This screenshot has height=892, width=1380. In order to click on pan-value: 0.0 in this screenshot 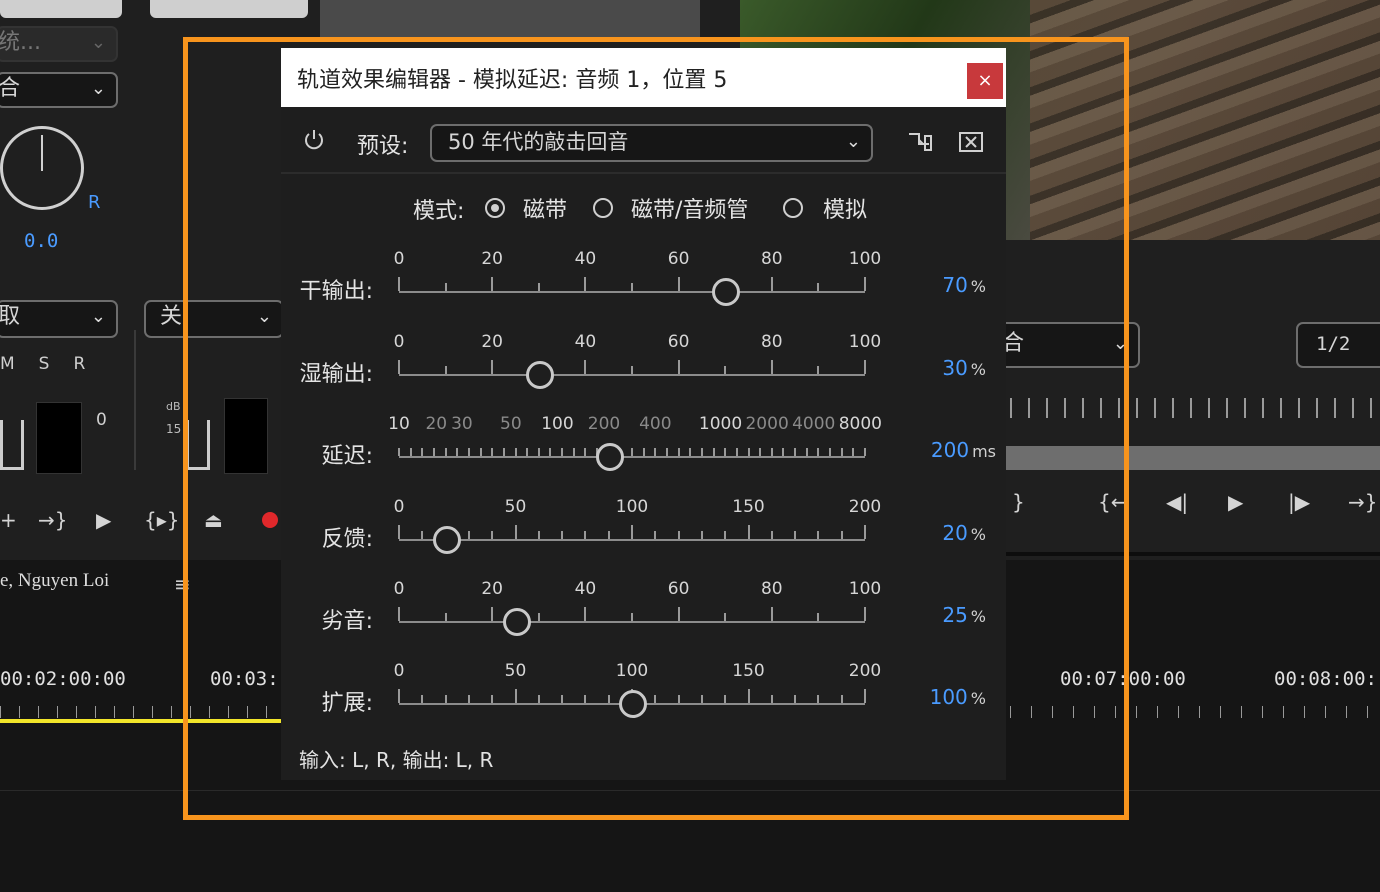, I will do `click(41, 241)`.